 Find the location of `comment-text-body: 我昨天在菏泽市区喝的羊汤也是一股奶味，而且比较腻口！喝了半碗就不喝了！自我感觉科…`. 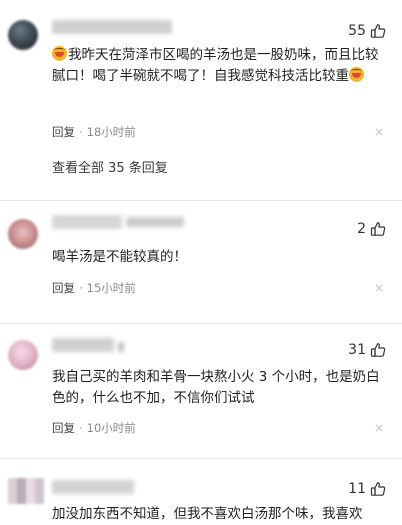

comment-text-body: 我昨天在菏泽市区喝的羊汤也是一股奶味，而且比较腻口！喝了半碗就不喝了！自我感觉科… is located at coordinates (215, 65).